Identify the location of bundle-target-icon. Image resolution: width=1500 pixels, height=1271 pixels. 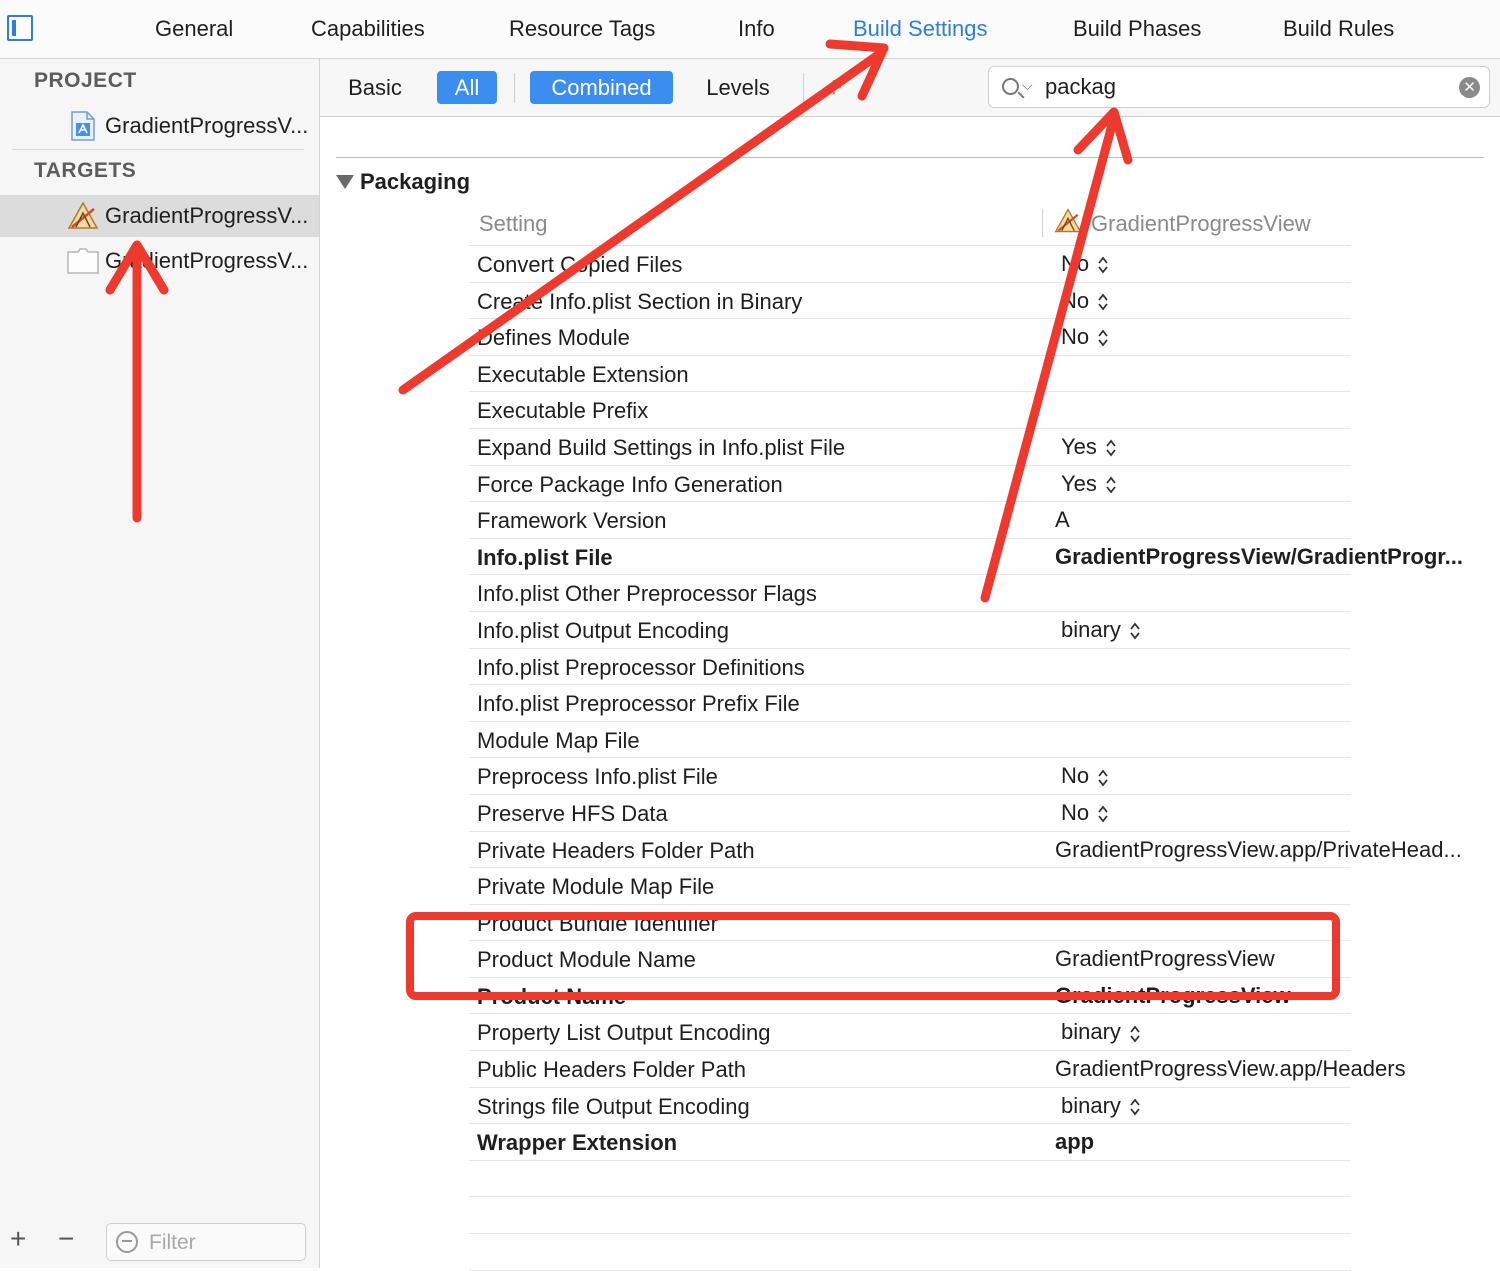
(83, 261).